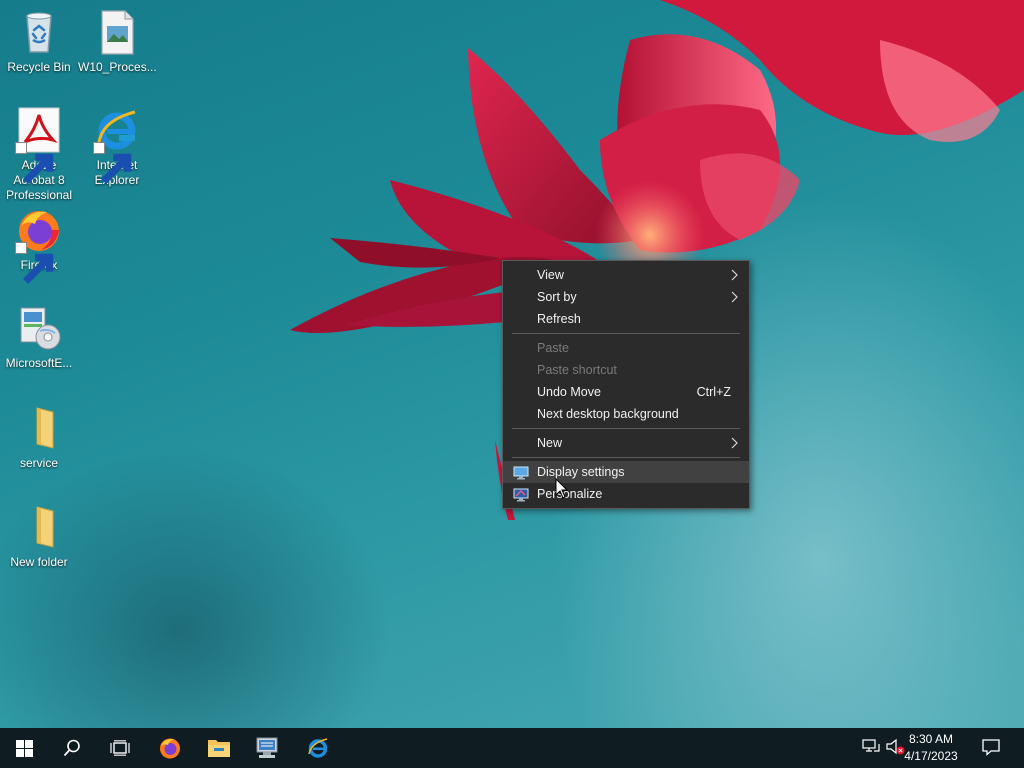  Describe the element at coordinates (562, 488) in the screenshot. I see `mouse-cursor-icon` at that location.